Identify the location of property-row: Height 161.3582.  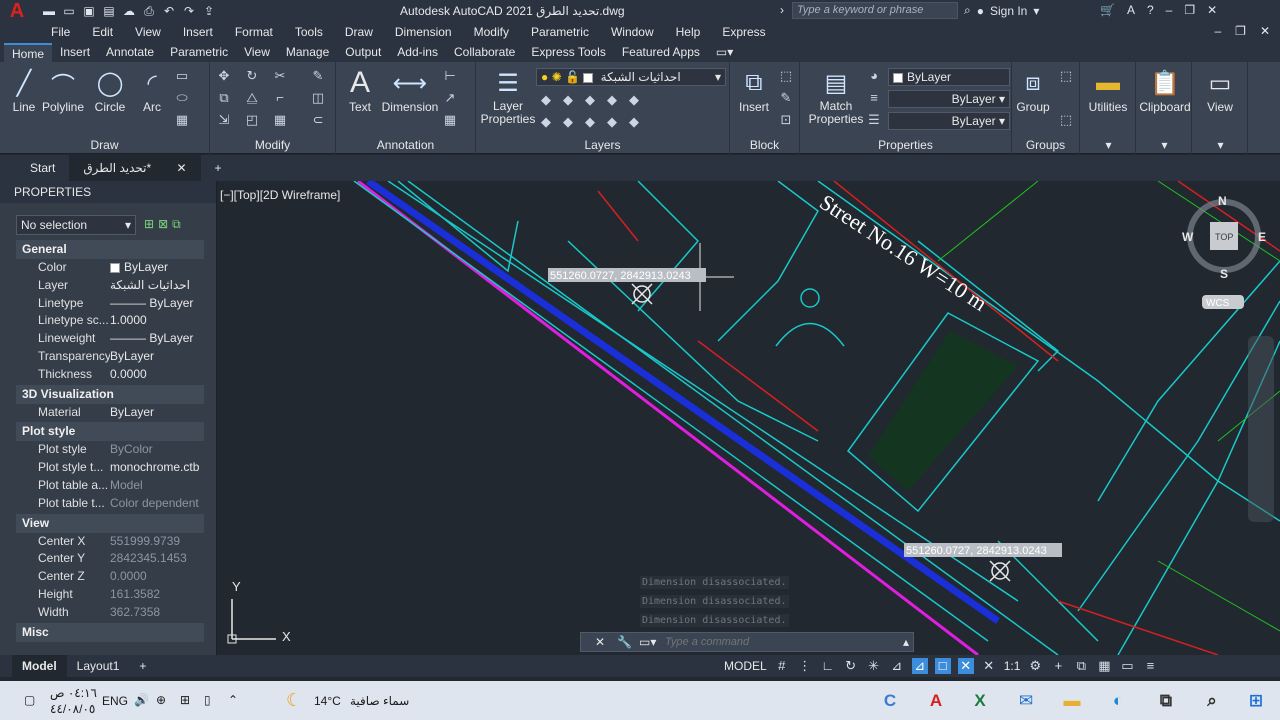
(110, 595).